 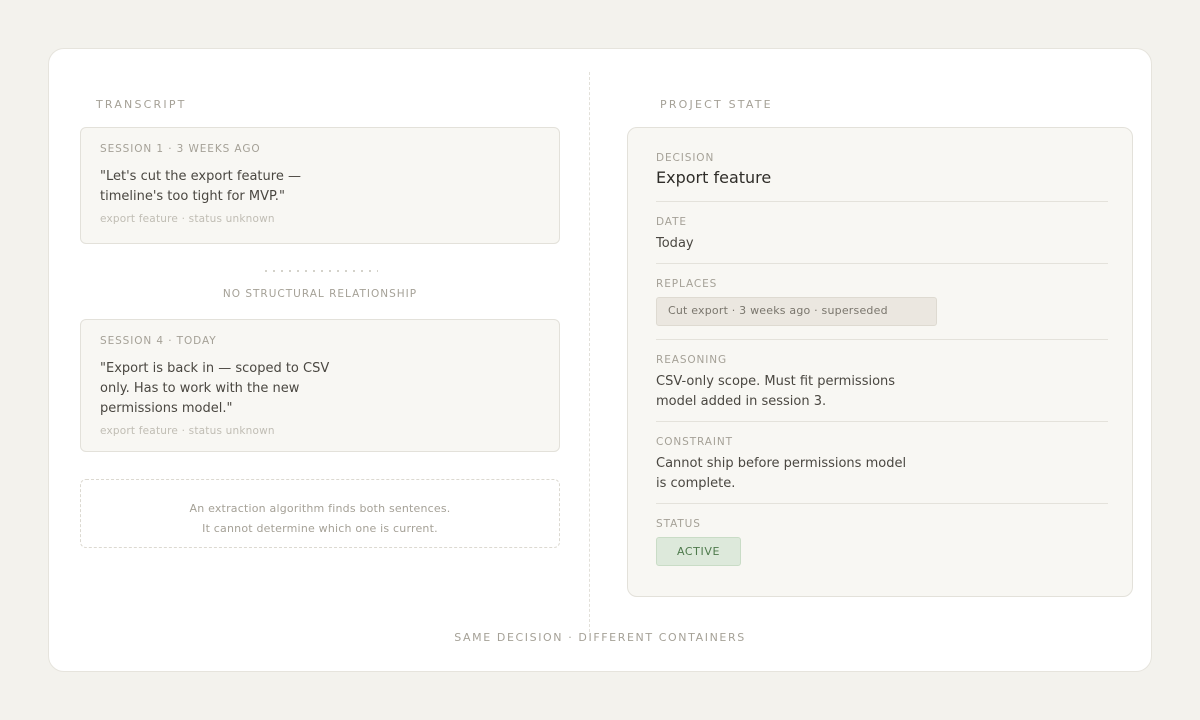 What do you see at coordinates (678, 524) in the screenshot?
I see `status-label: STATUS` at bounding box center [678, 524].